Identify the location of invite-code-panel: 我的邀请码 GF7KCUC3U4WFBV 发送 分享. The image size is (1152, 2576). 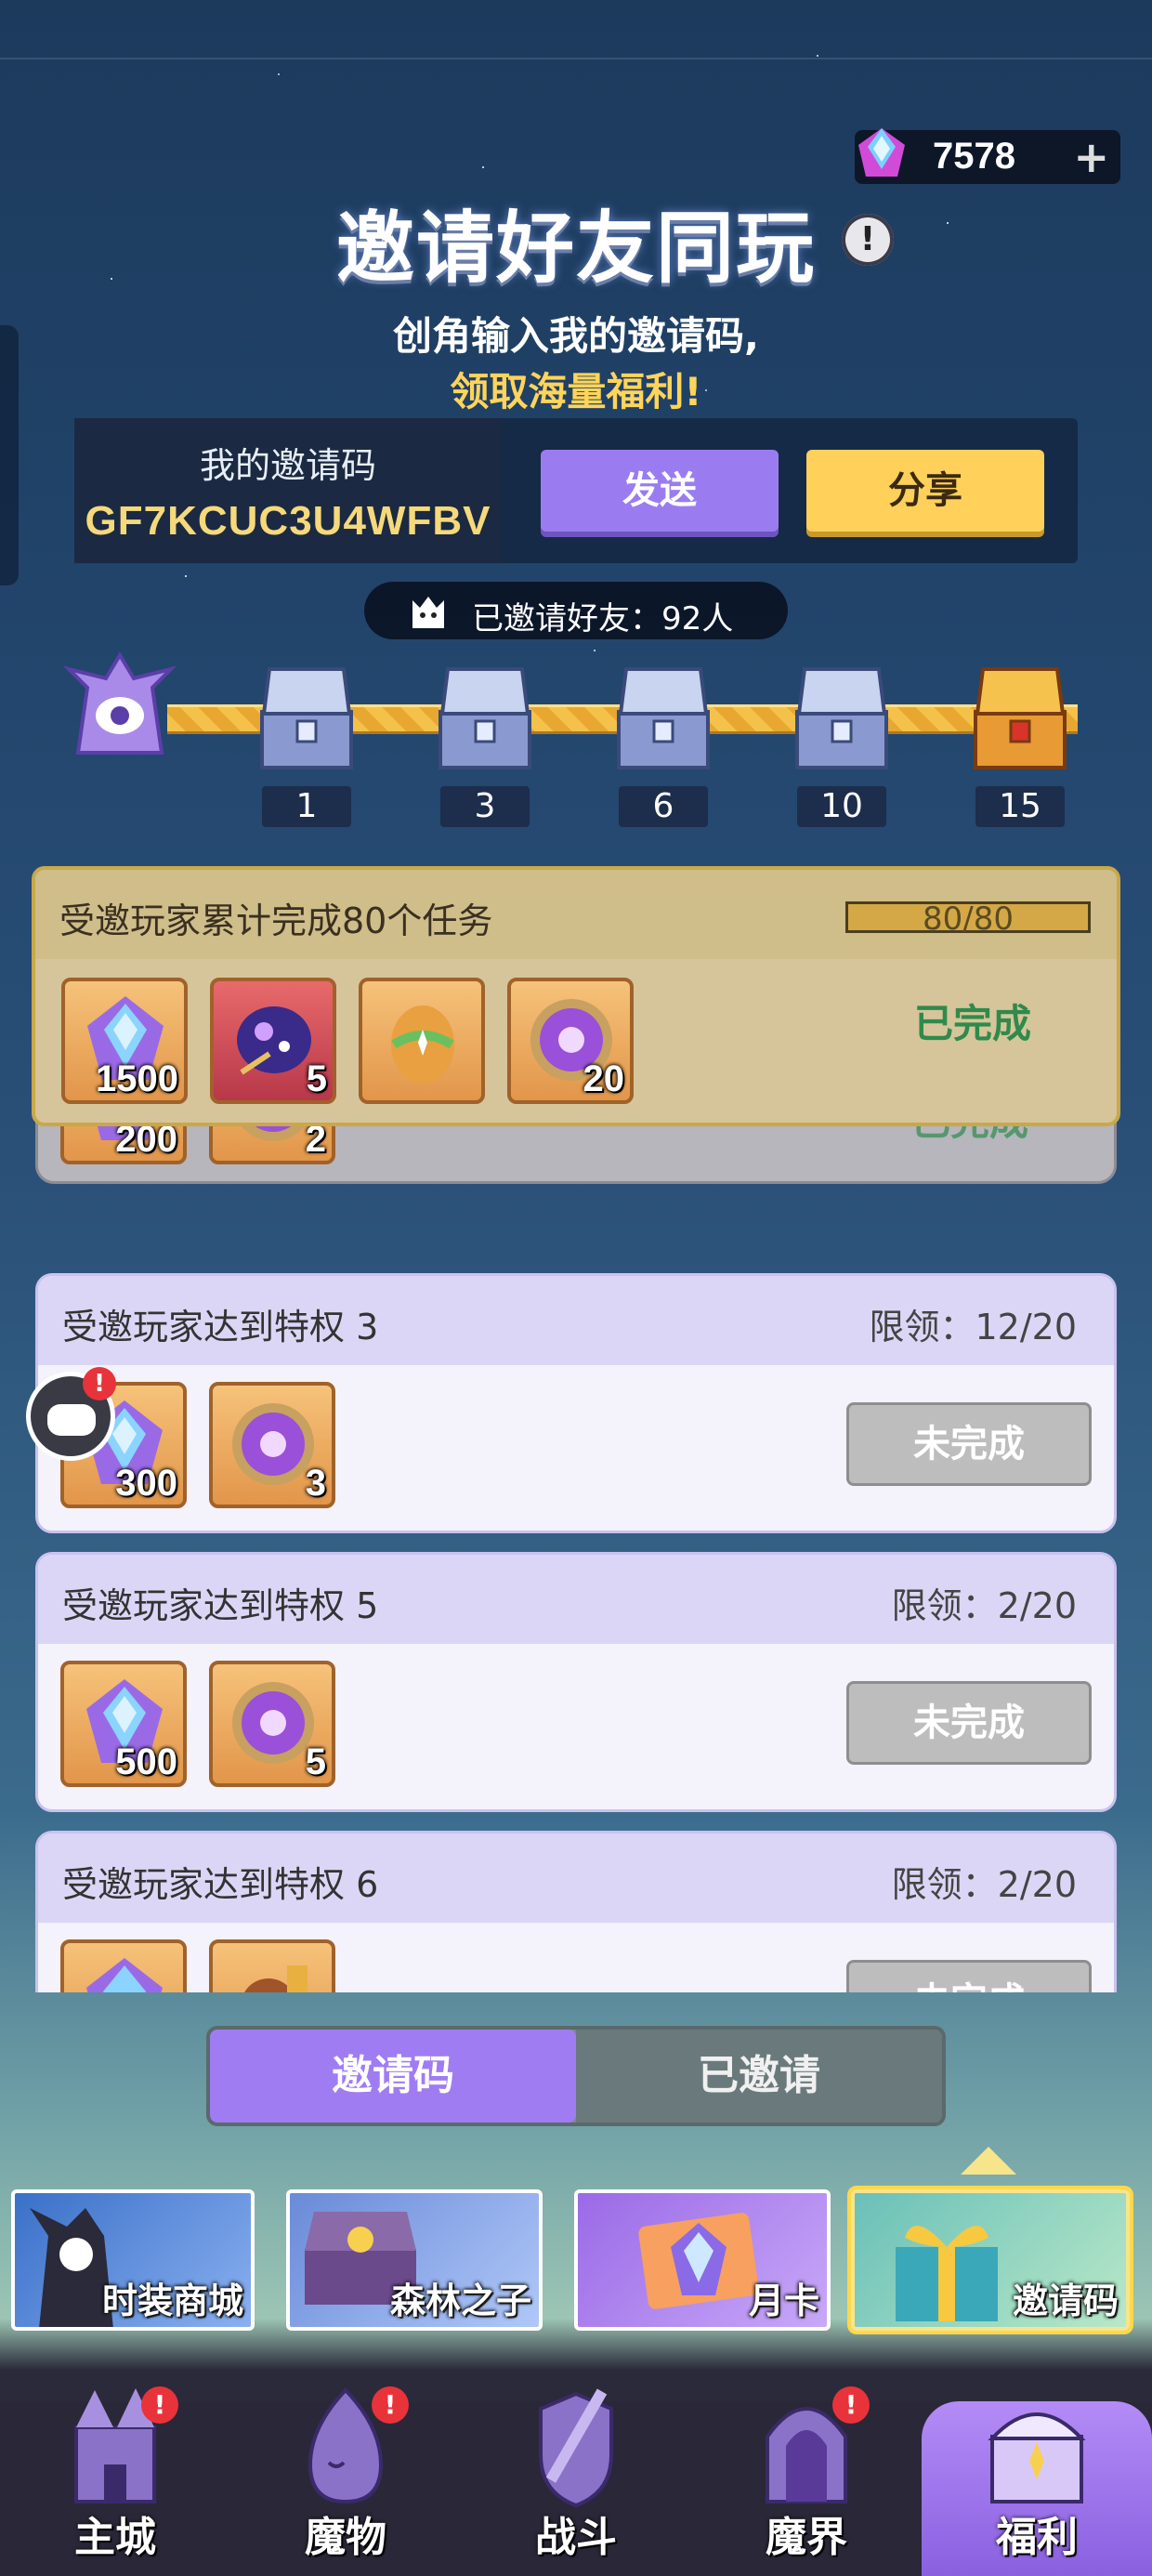
(576, 490).